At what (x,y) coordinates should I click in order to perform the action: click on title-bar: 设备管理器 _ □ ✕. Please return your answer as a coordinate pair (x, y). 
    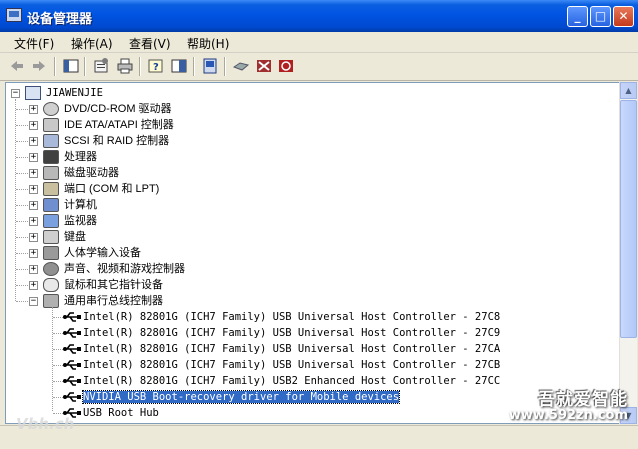
    Looking at the image, I should click on (319, 16).